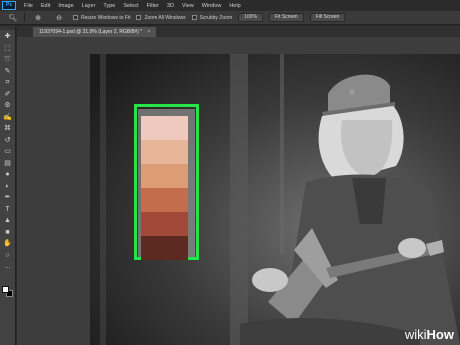 The image size is (460, 345). Describe the element at coordinates (5, 289) in the screenshot. I see `foreground-color-swatch` at that location.